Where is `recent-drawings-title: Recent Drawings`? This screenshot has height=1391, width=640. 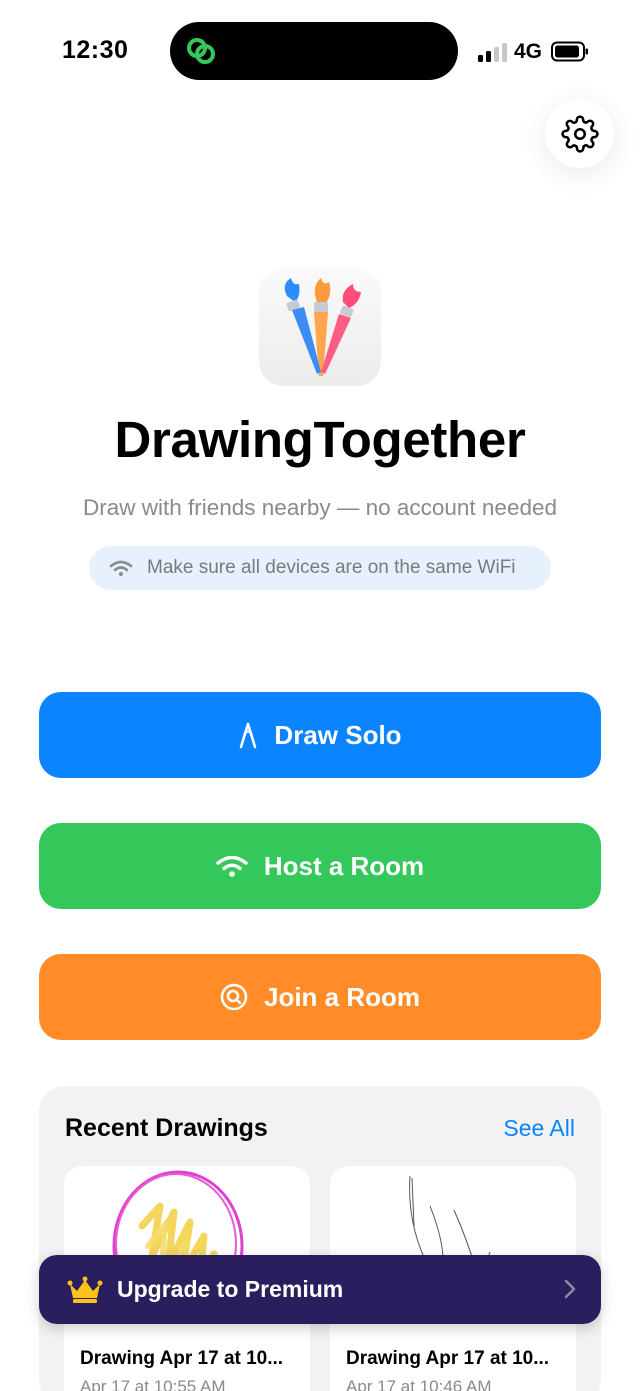
recent-drawings-title: Recent Drawings is located at coordinates (166, 1128).